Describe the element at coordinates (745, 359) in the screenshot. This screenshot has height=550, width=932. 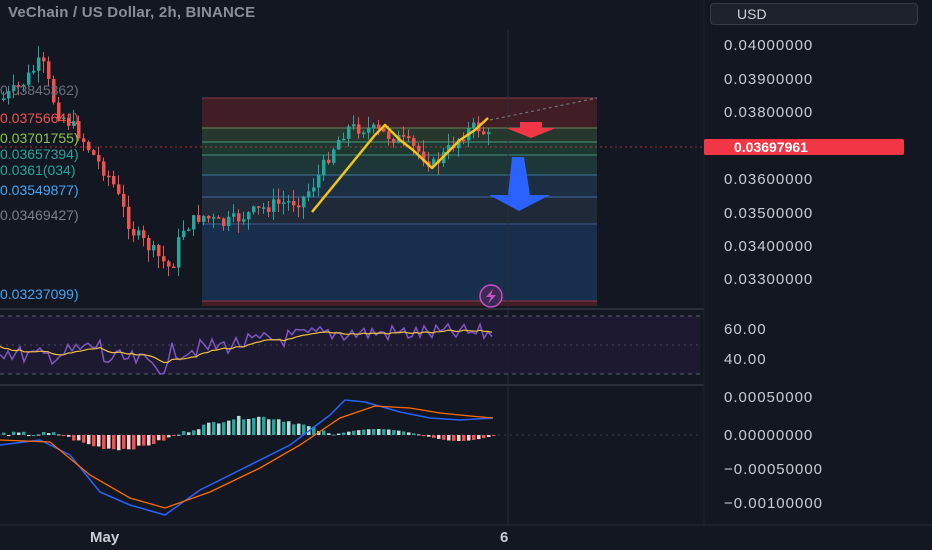
I see `rsi-axis-label: 40.00` at that location.